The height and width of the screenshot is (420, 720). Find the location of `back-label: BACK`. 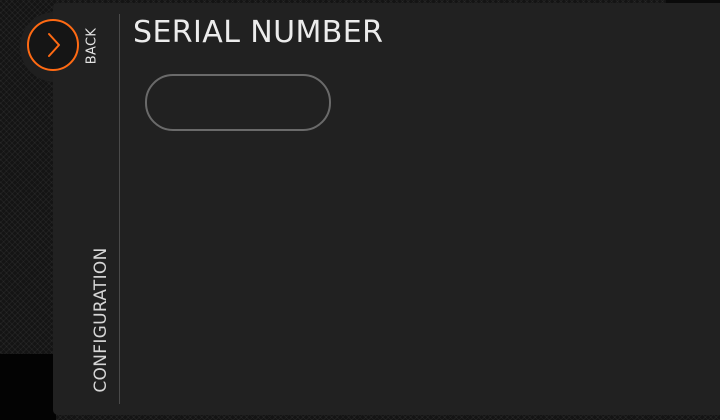

back-label: BACK is located at coordinates (92, 46).